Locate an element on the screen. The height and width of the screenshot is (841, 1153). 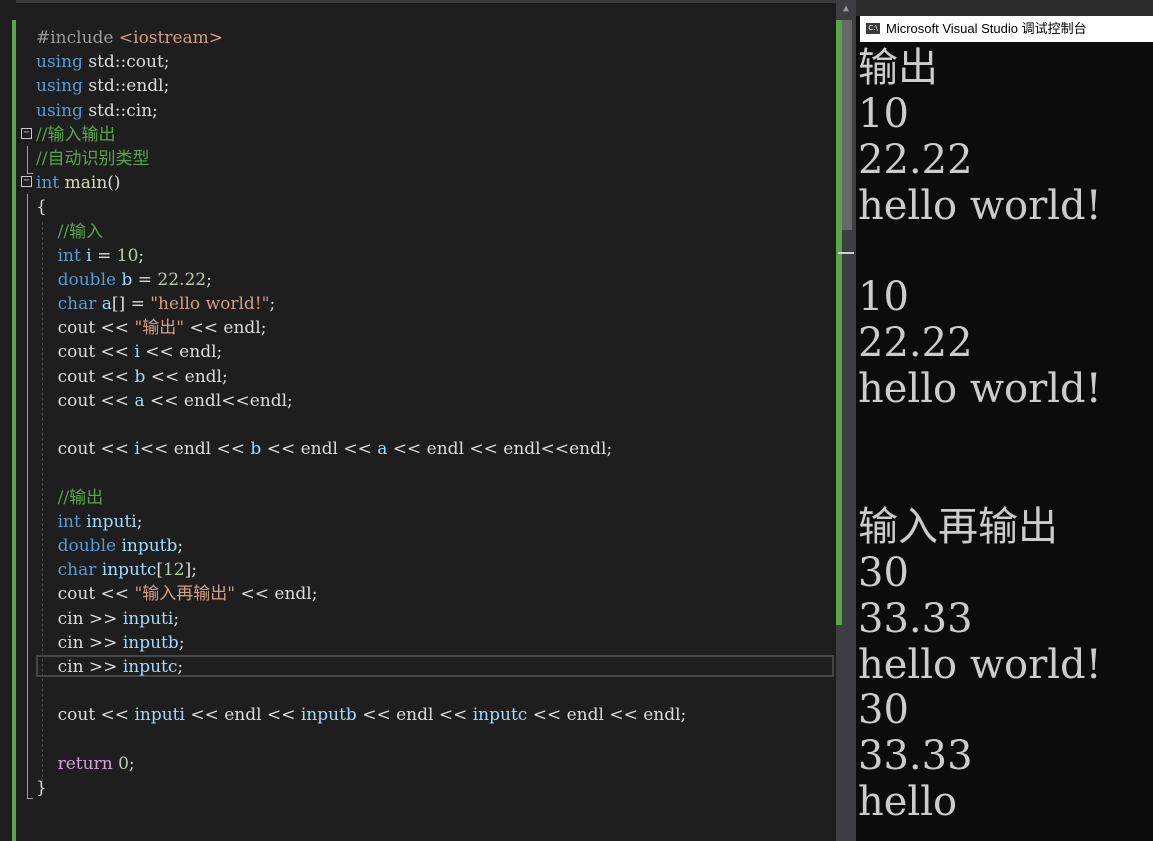
code-token: inputb is located at coordinates (328, 715).